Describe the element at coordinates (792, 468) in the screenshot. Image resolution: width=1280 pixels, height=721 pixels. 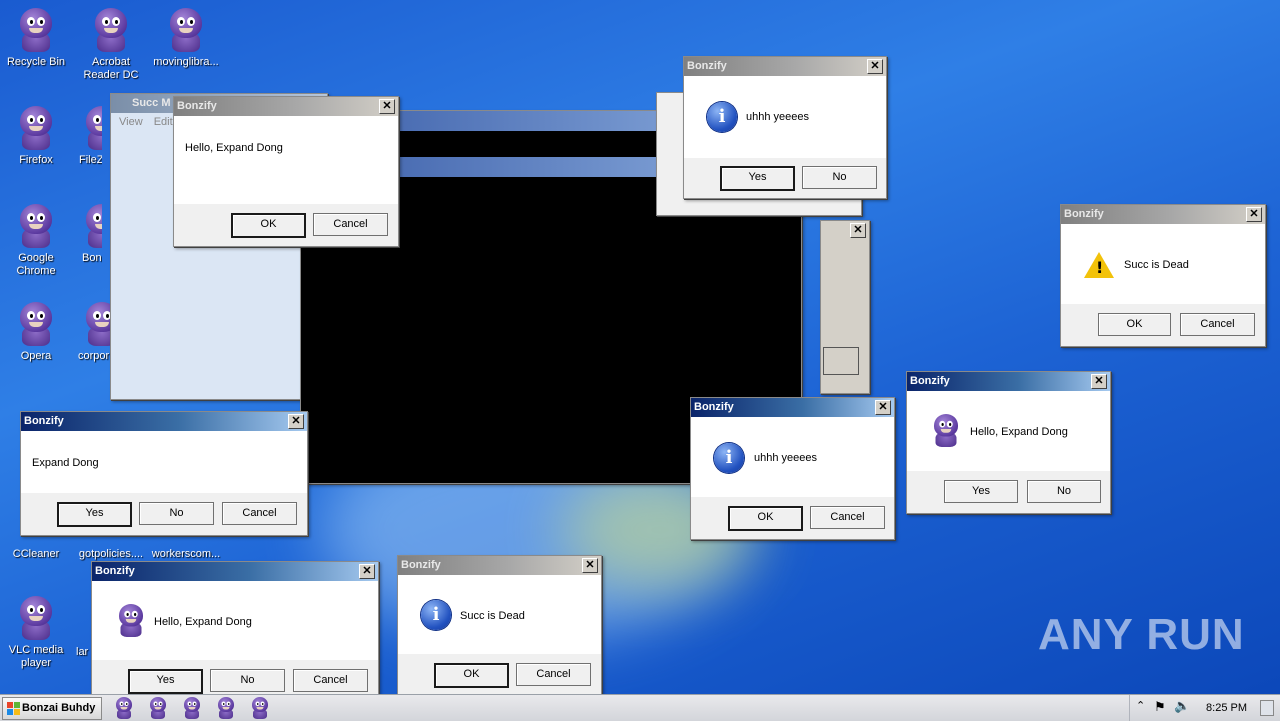
I see `dialog-uhhh-ok-cancel: Bonzify ✕ i uhhh yeeees OK Cancel` at that location.